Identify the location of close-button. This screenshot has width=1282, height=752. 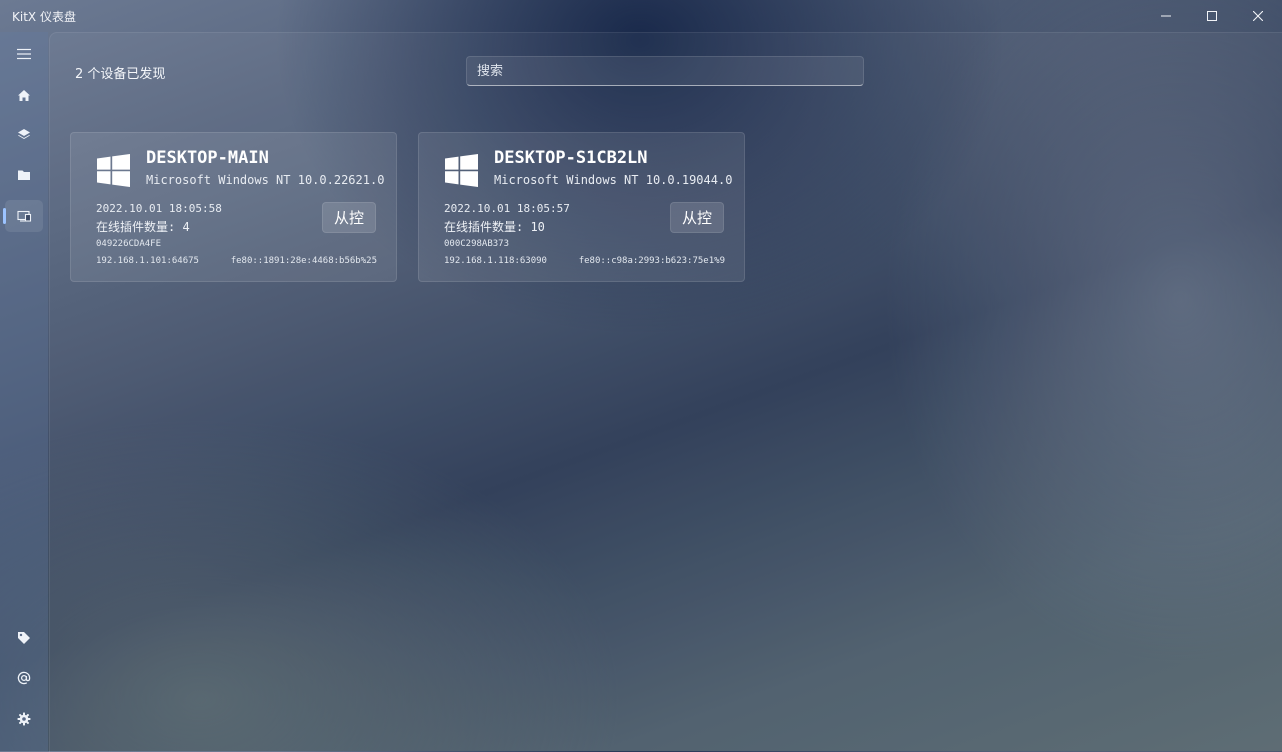
(1258, 16).